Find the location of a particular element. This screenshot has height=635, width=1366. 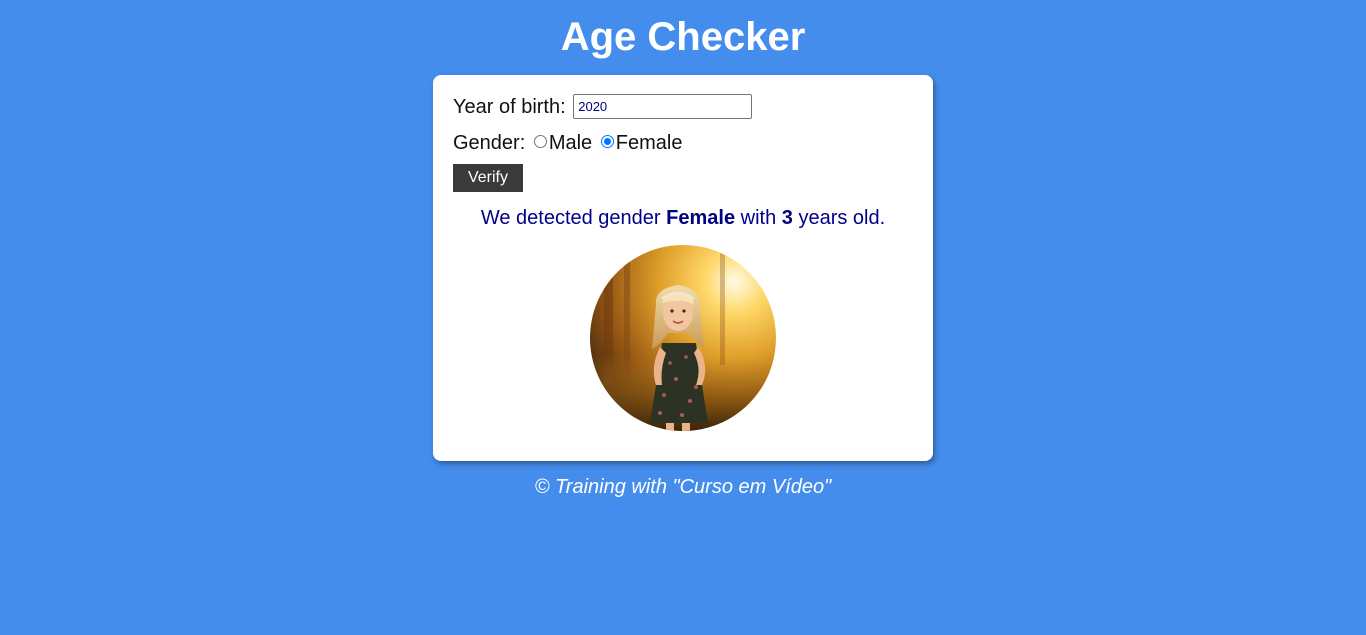

girl-photo-illustration is located at coordinates (683, 338).